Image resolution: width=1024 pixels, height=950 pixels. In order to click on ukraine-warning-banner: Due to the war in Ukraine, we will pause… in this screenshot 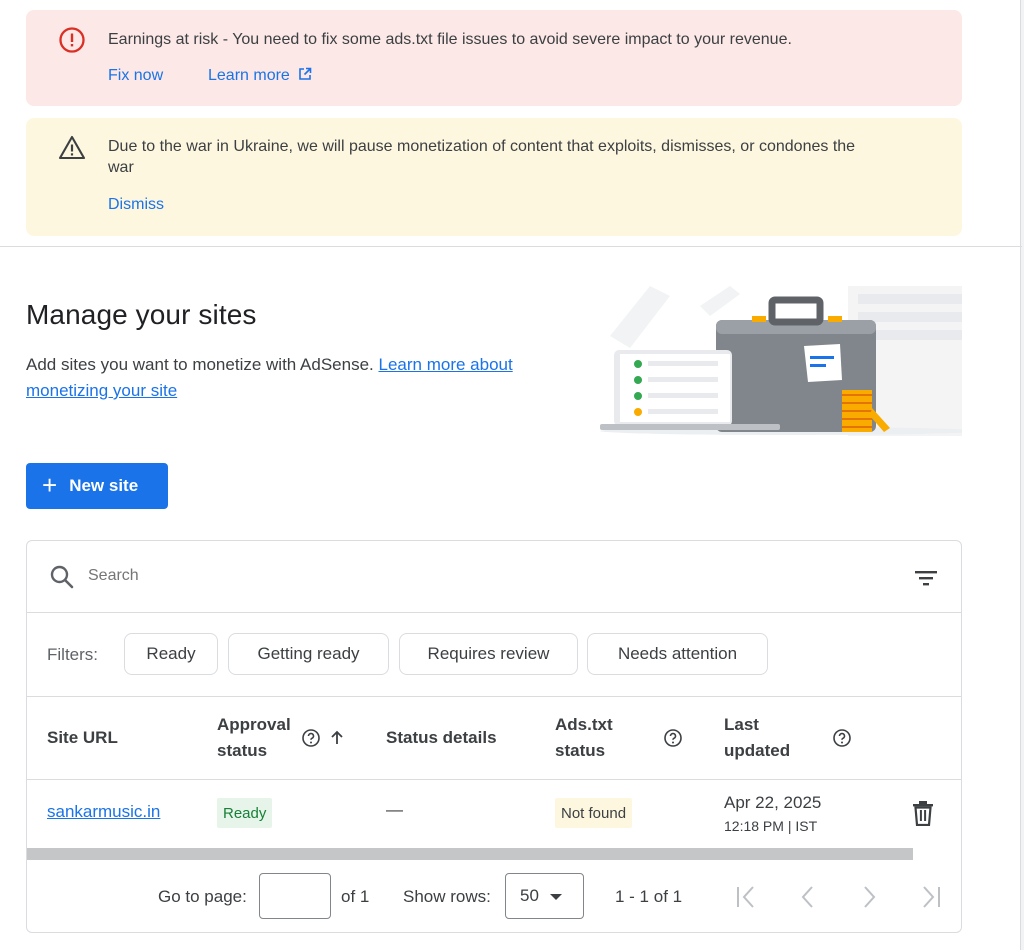, I will do `click(494, 177)`.